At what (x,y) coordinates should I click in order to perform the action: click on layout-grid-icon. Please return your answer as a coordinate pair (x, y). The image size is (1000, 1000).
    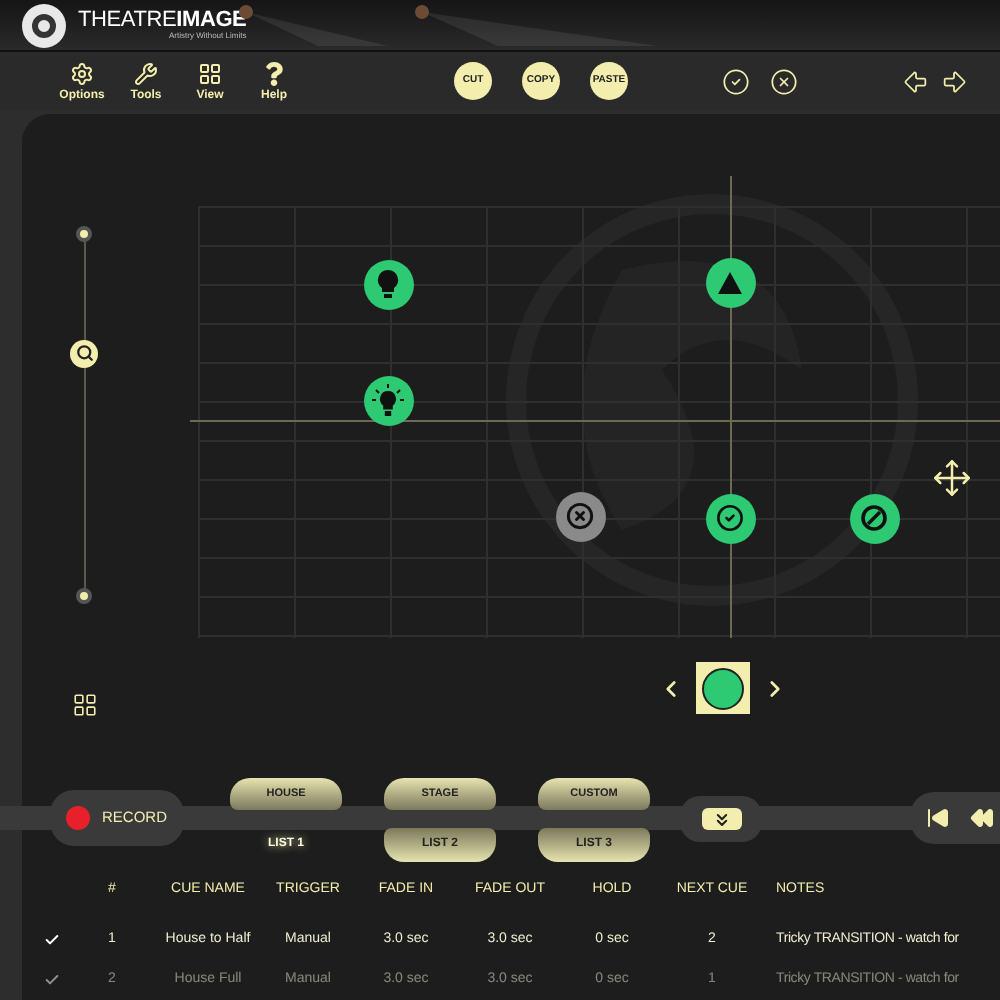
    Looking at the image, I should click on (84, 705).